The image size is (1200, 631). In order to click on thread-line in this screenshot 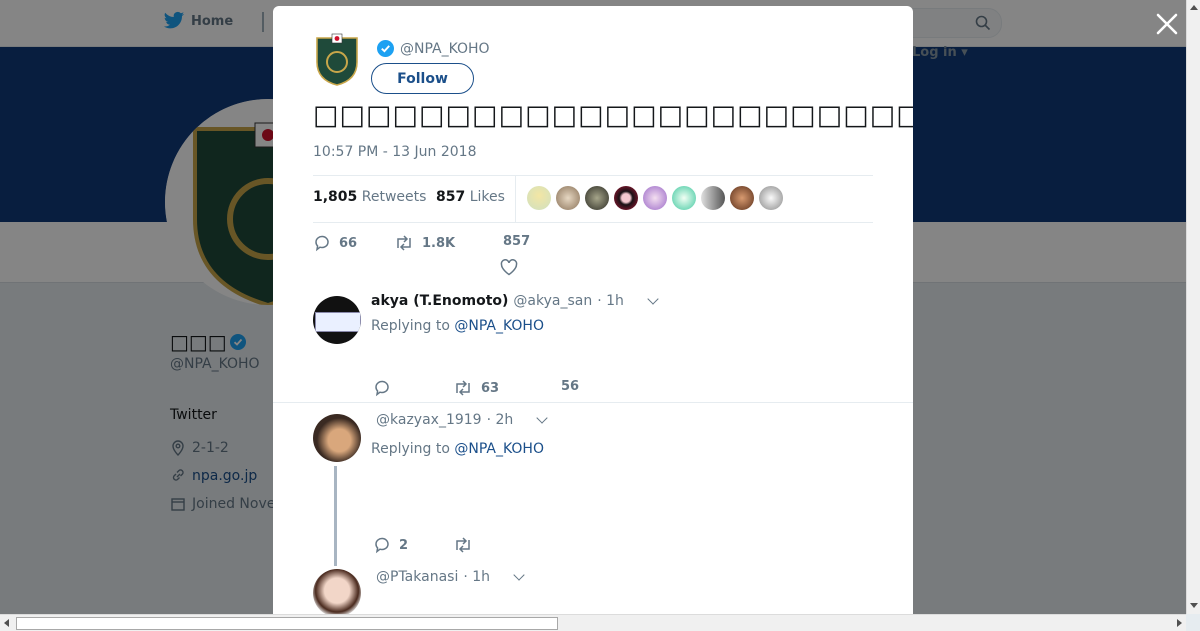, I will do `click(335, 516)`.